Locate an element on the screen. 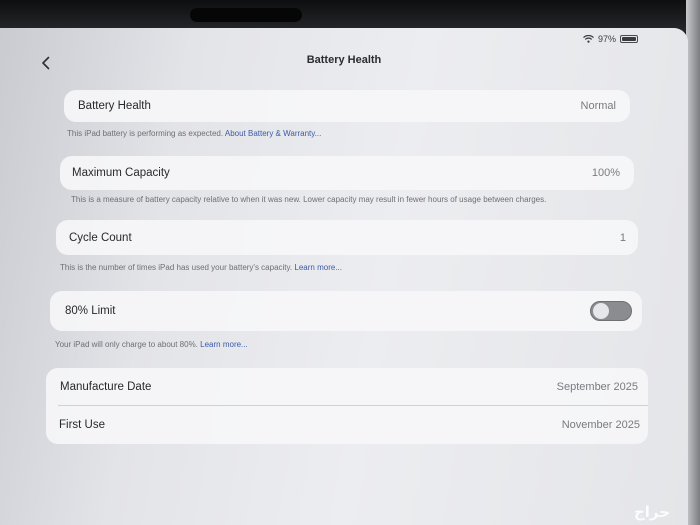 This screenshot has height=525, width=700. haraj-watermark: حراج is located at coordinates (651, 512).